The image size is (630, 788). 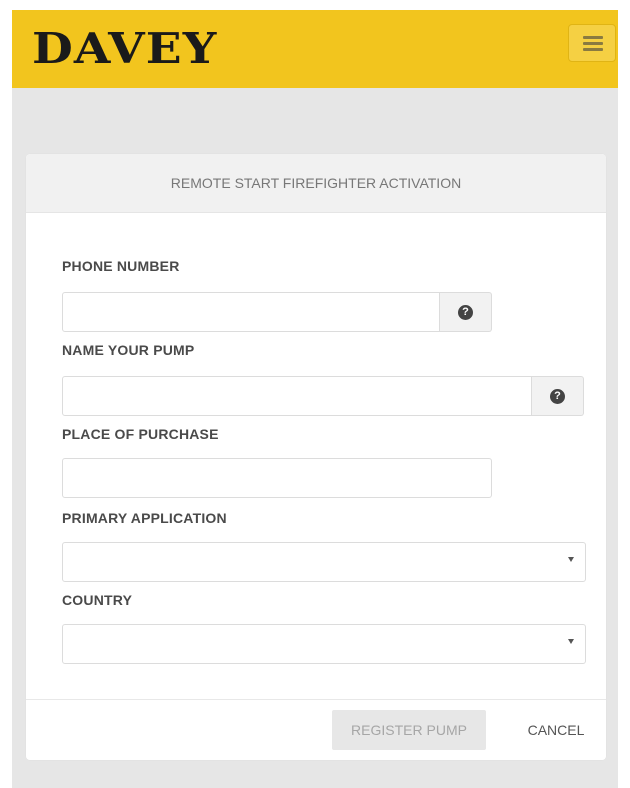 I want to click on hamburger-menu-button, so click(x=592, y=43).